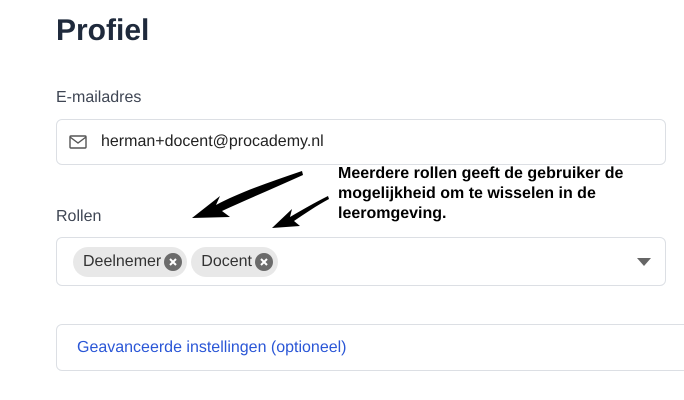  What do you see at coordinates (361, 142) in the screenshot?
I see `email-field: herman+docent@procademy.nl` at bounding box center [361, 142].